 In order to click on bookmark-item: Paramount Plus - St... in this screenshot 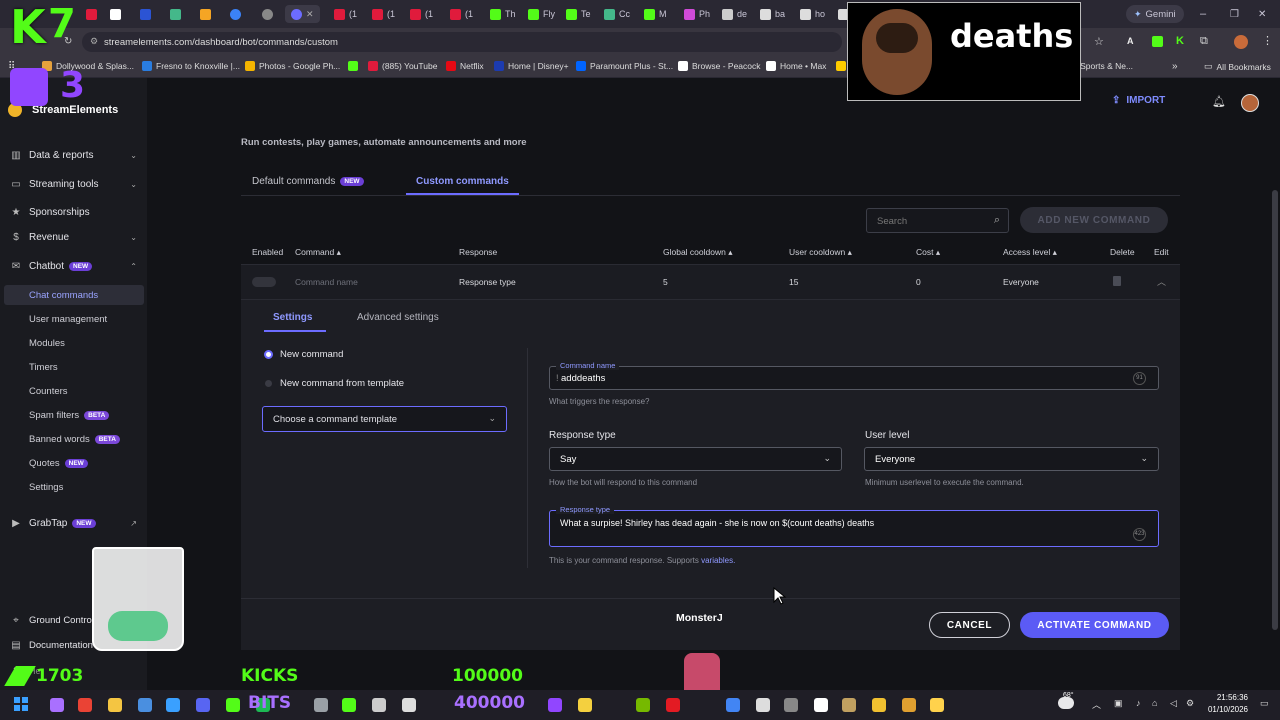, I will do `click(624, 66)`.